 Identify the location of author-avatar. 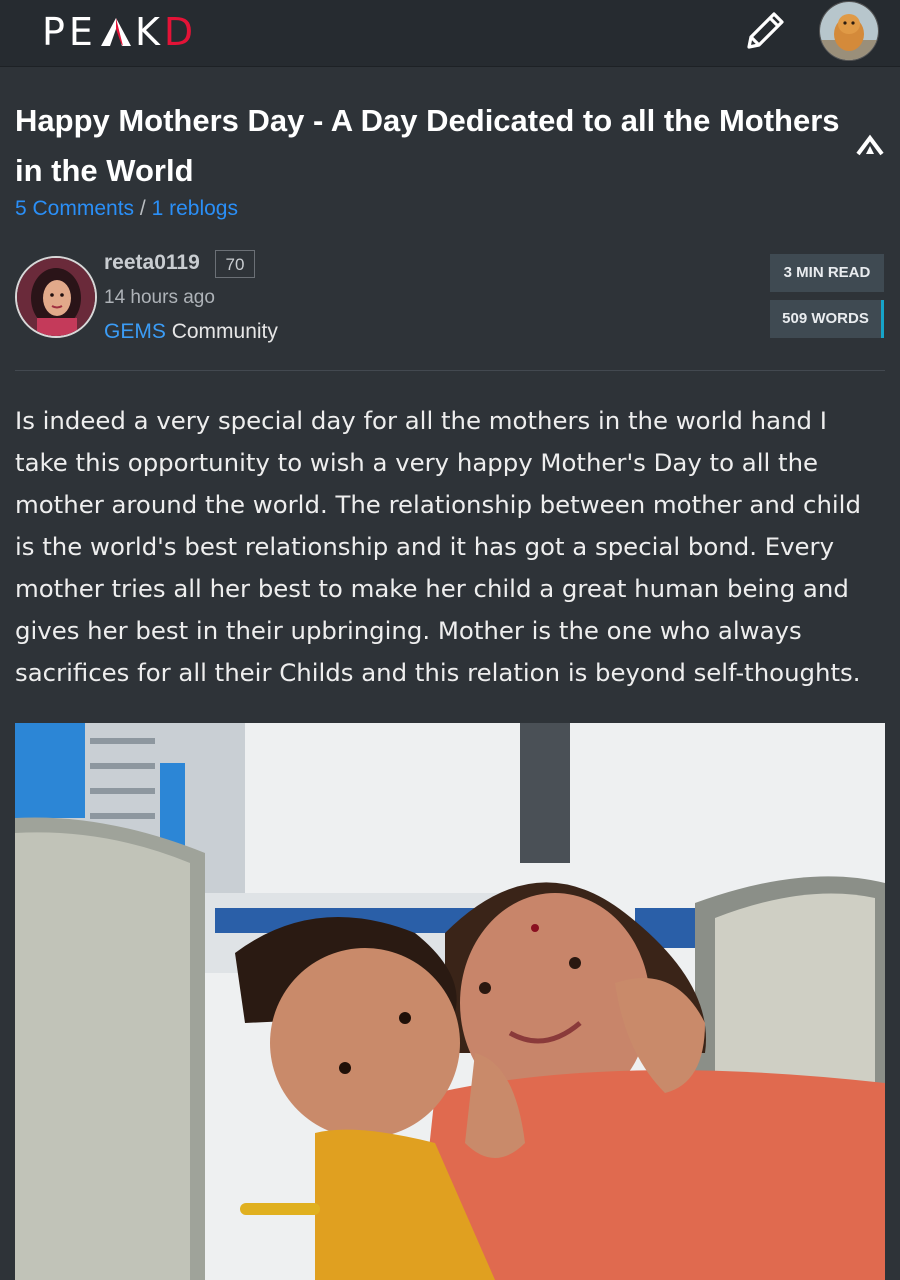
(56, 297).